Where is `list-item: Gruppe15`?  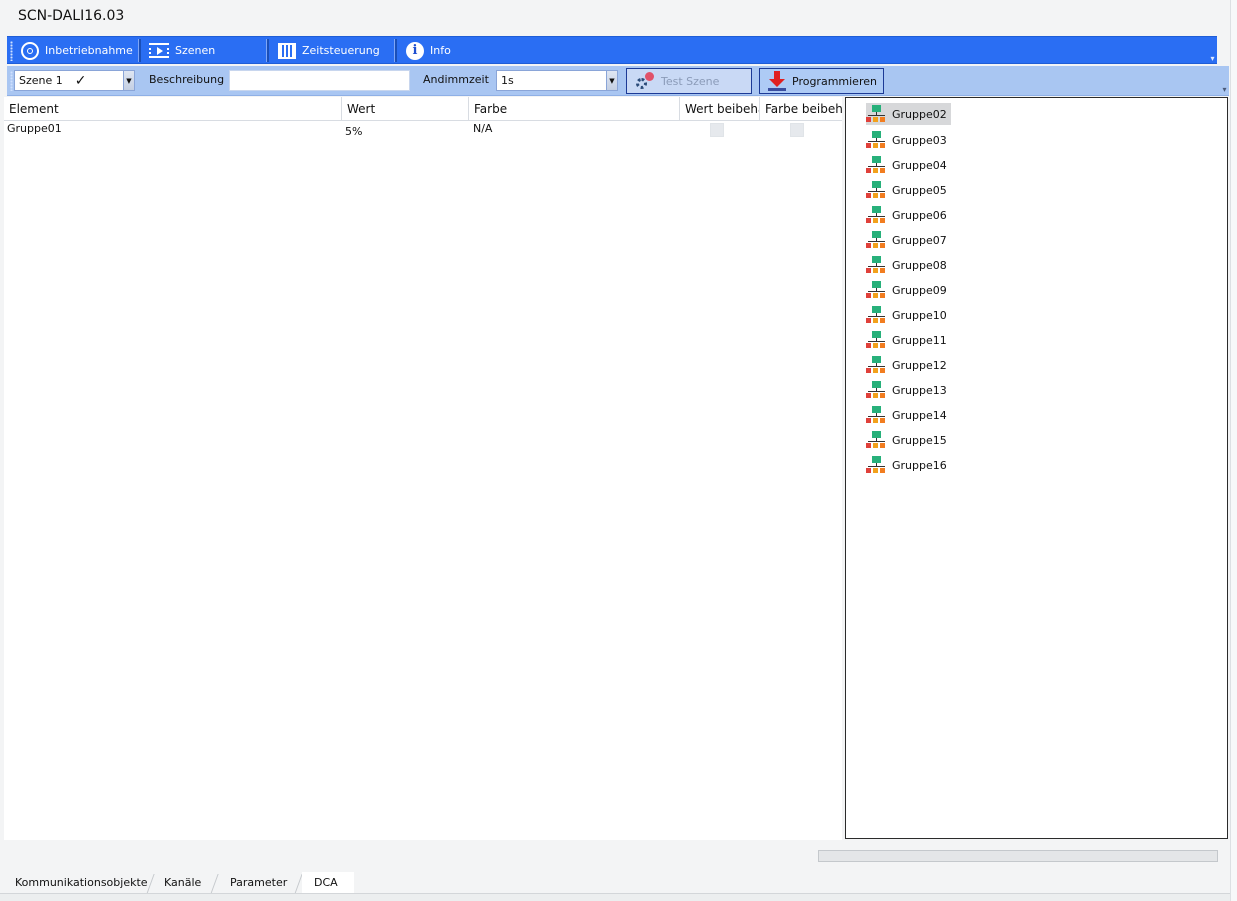
list-item: Gruppe15 is located at coordinates (908, 440).